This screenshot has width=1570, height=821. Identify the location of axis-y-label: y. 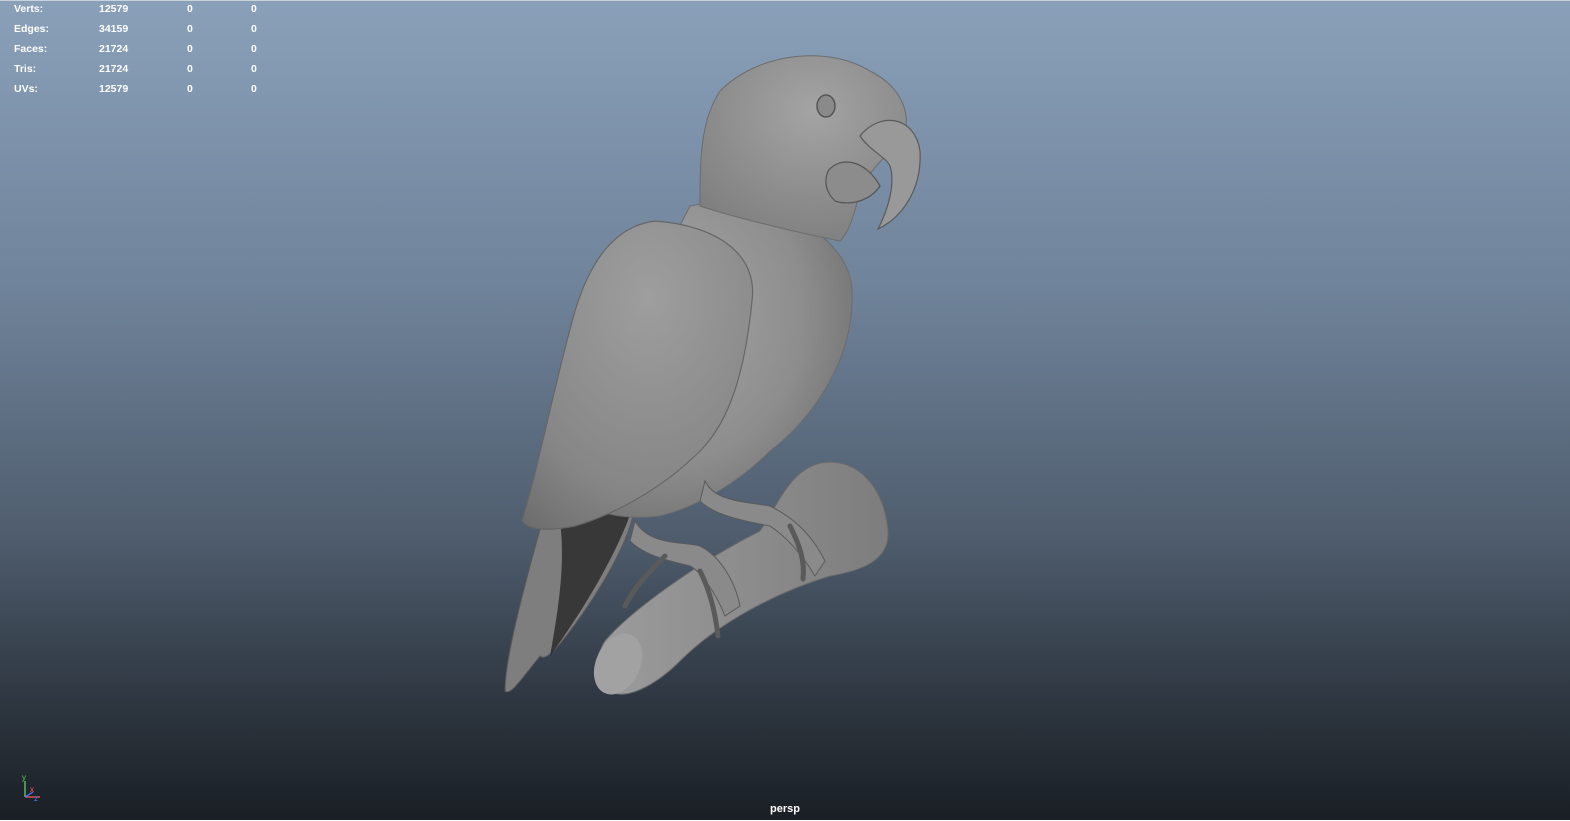
(24, 777).